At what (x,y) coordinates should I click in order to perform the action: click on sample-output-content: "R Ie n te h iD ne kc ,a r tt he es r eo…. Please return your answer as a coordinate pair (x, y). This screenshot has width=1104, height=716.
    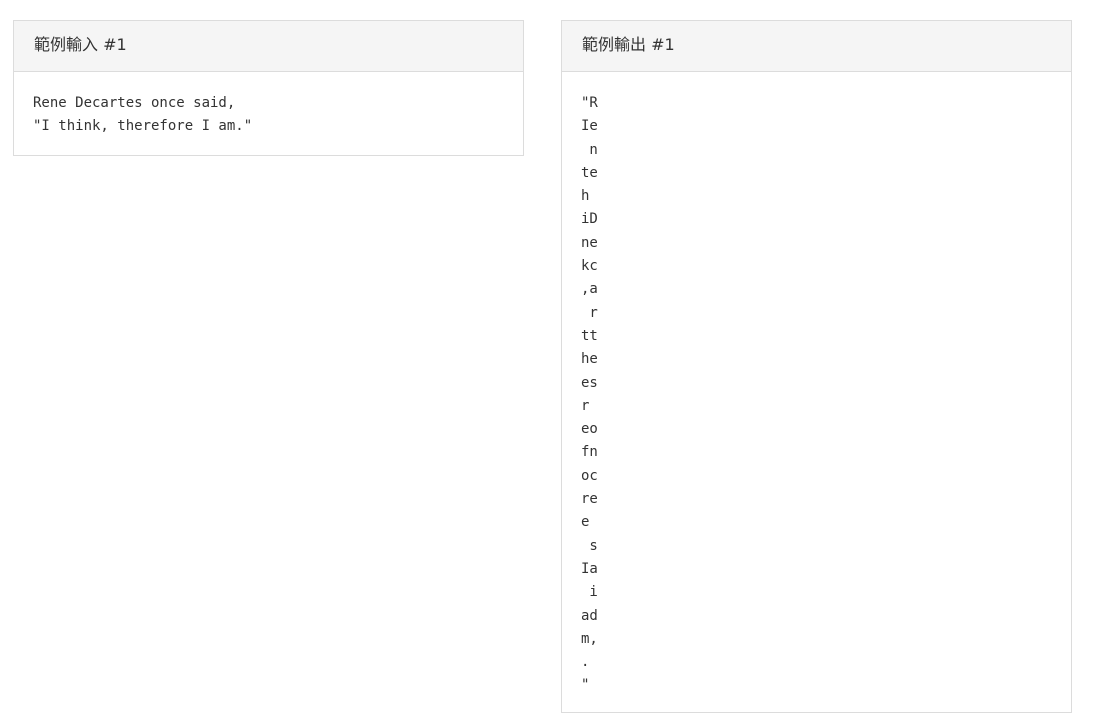
    Looking at the image, I should click on (589, 394).